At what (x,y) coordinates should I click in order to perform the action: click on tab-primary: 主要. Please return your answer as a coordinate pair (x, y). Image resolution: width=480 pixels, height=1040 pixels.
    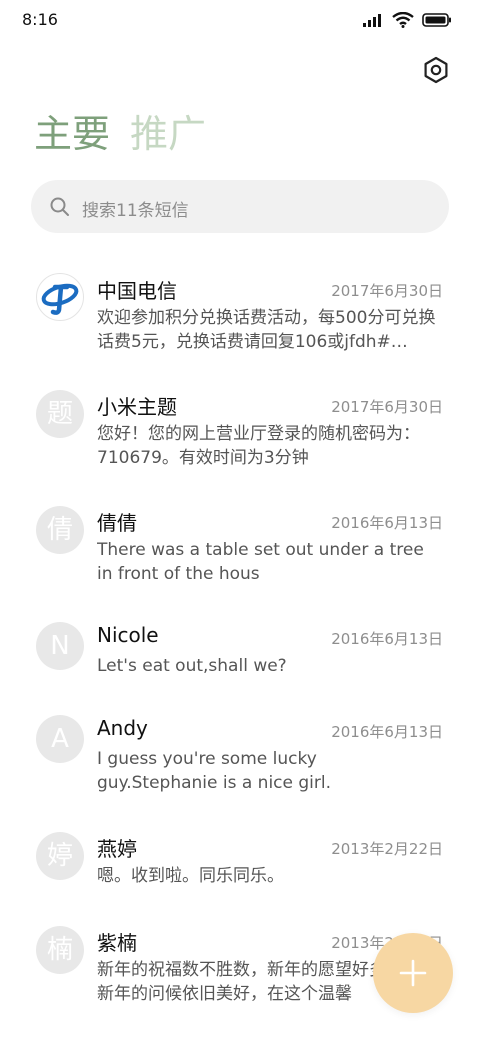
    Looking at the image, I should click on (72, 134).